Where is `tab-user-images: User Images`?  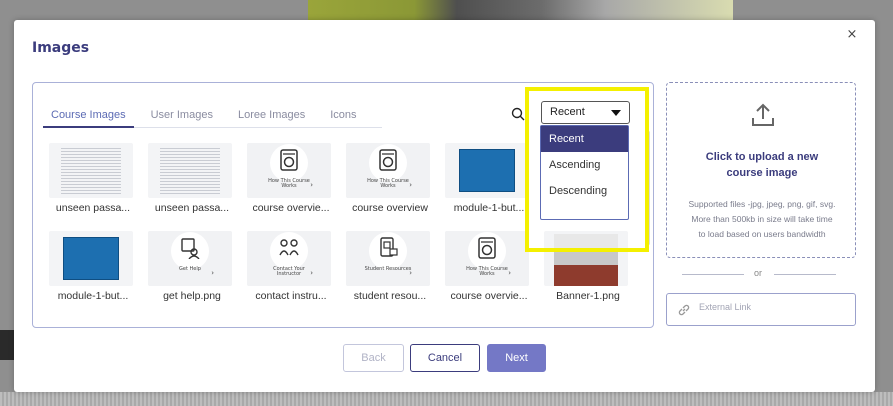
tab-user-images: User Images is located at coordinates (182, 115).